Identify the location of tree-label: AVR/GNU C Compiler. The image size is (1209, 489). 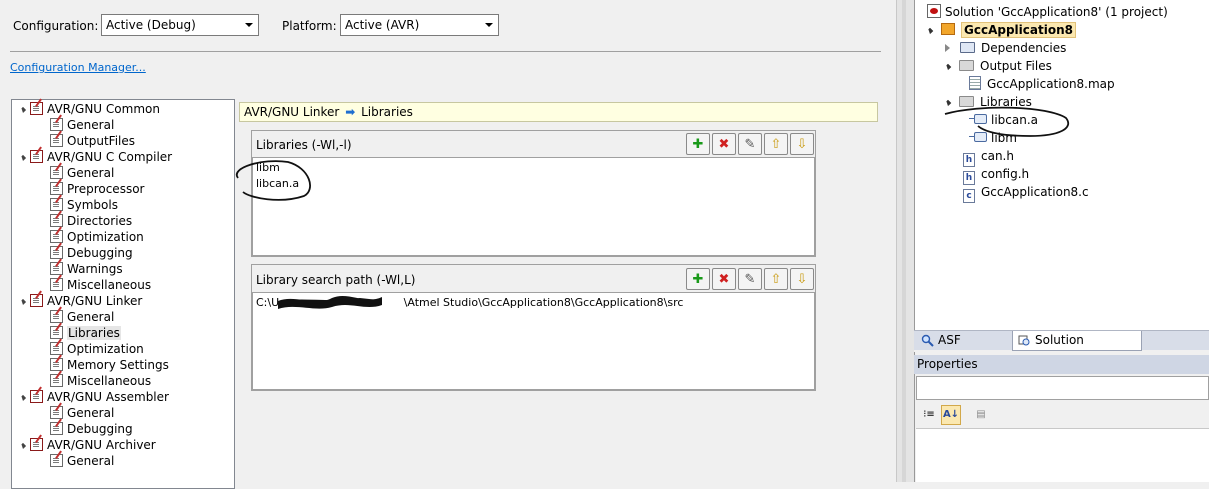
(110, 157).